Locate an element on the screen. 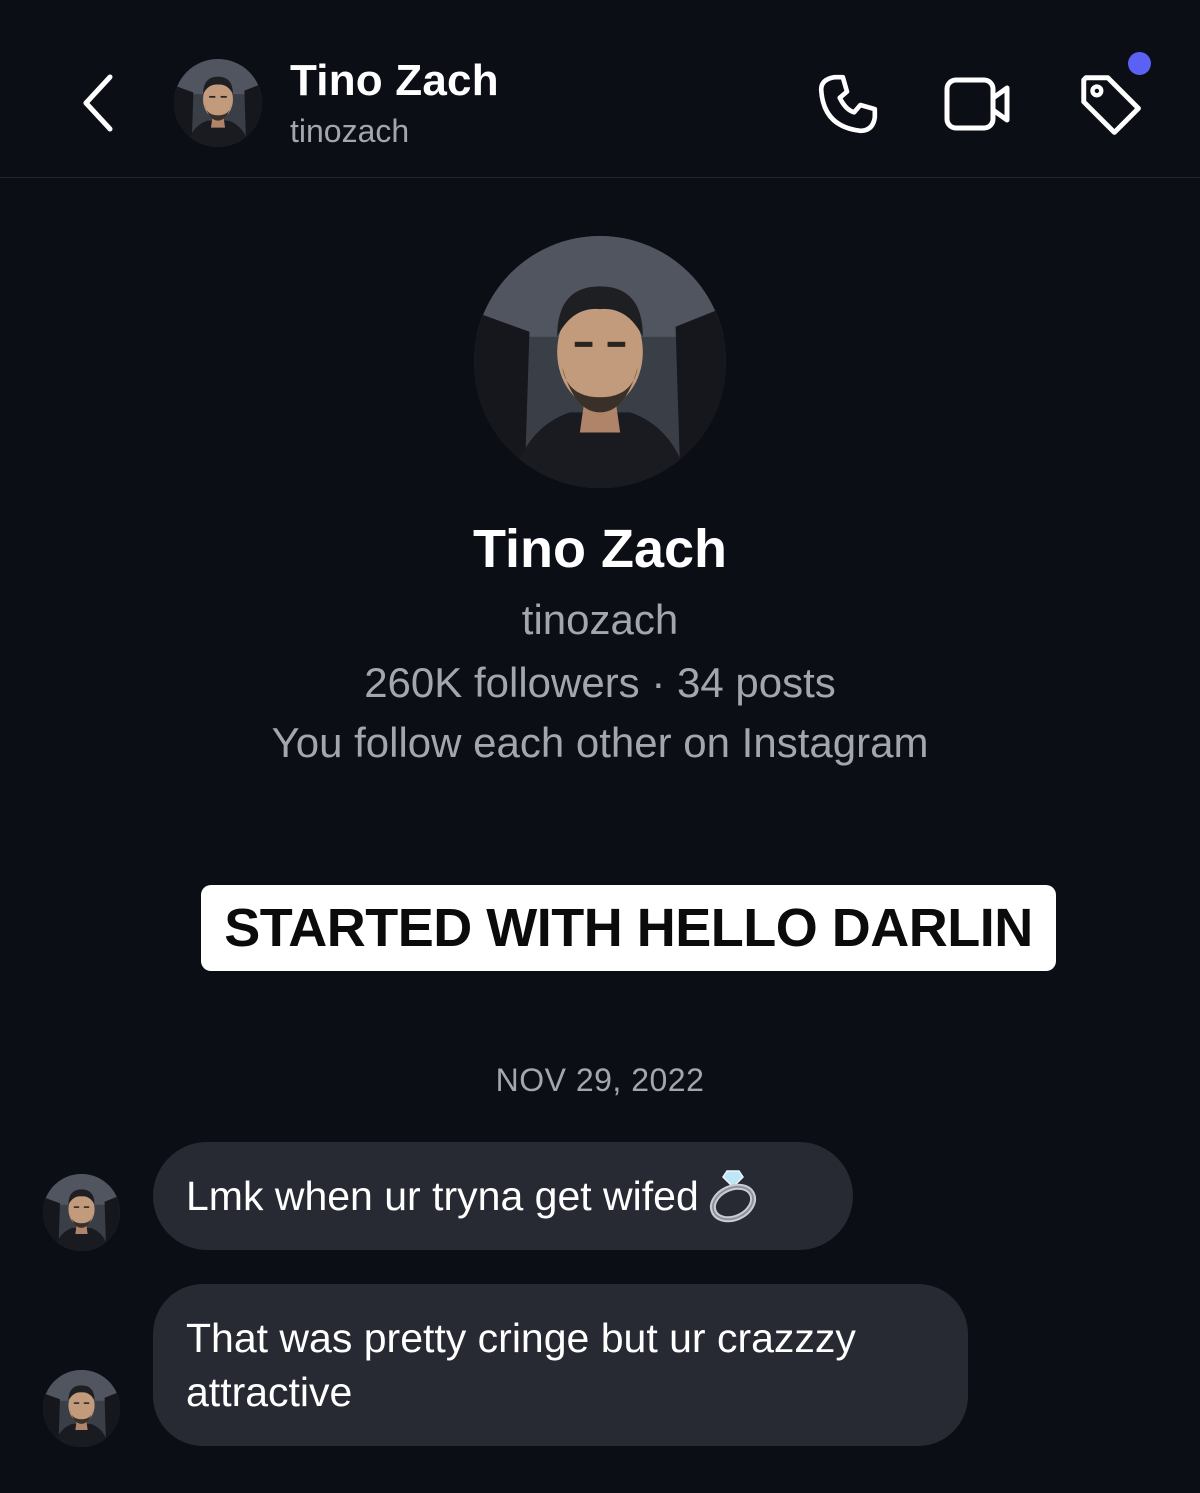  header-contact-name: Tino Zach is located at coordinates (394, 81).